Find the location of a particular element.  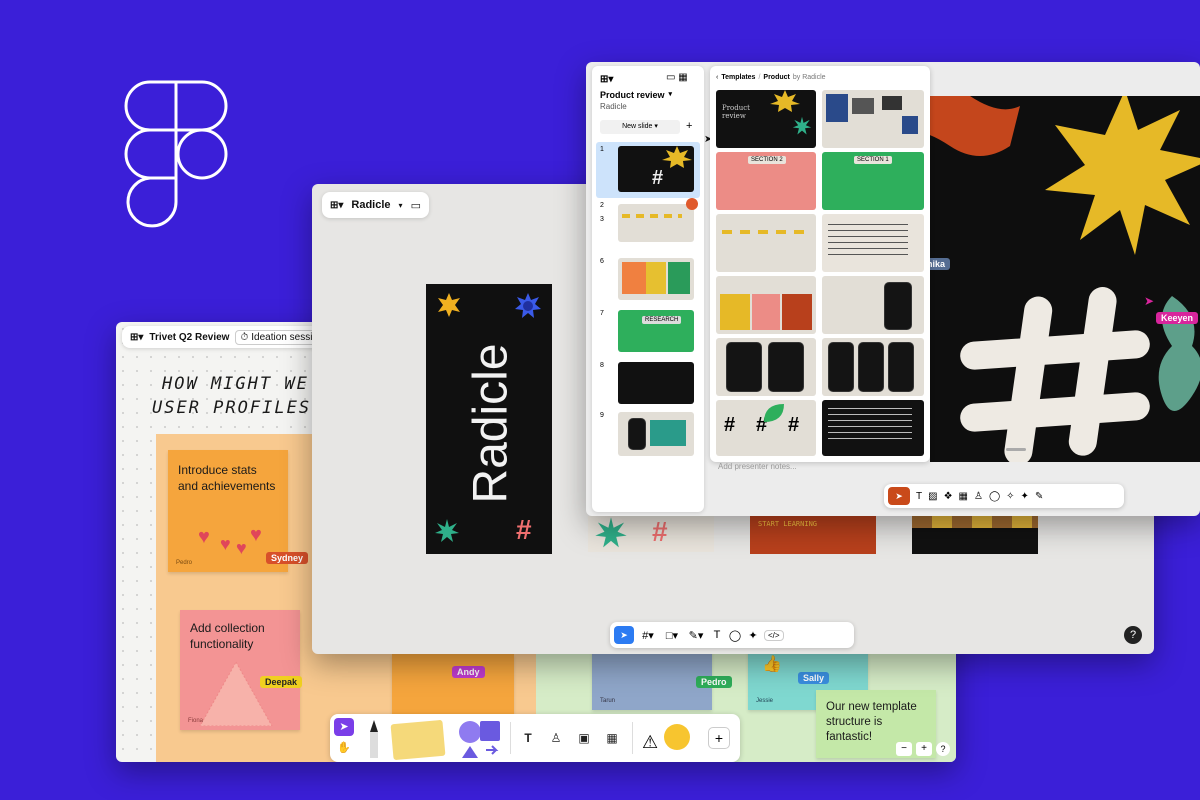

thumb-block is located at coordinates (668, 433).